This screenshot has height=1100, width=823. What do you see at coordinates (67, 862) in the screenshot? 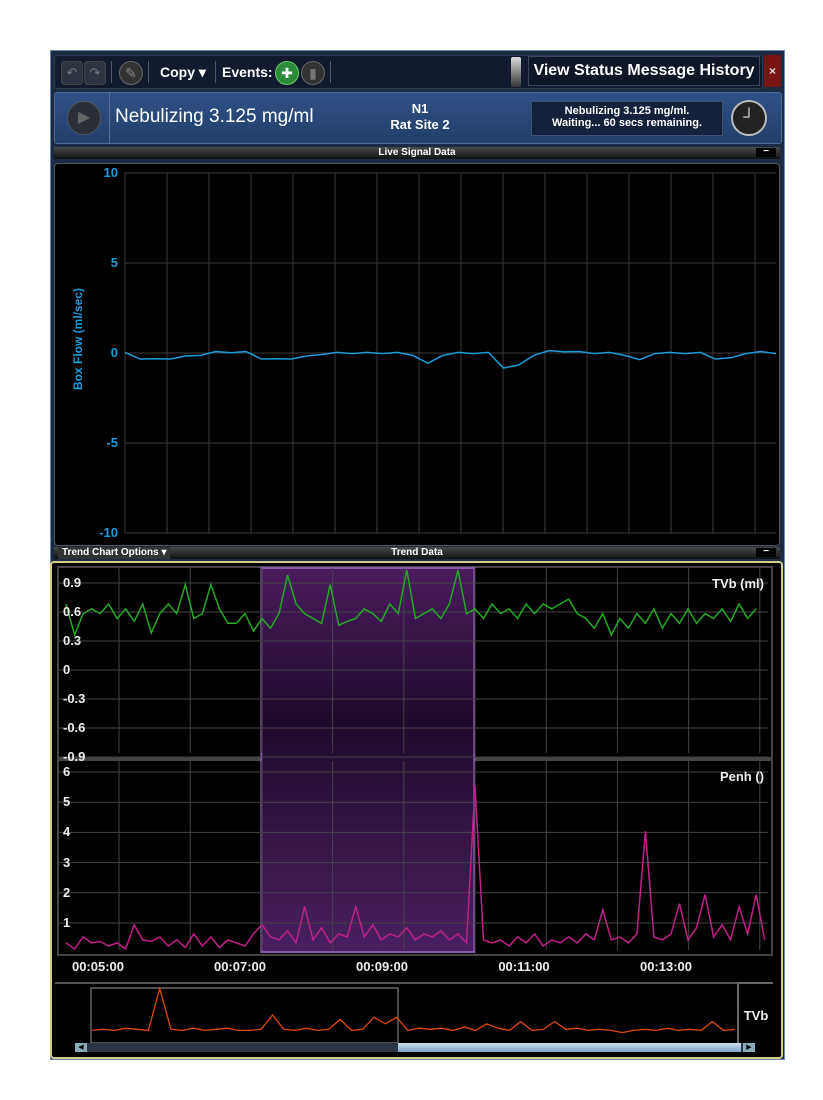
I see `penh-y-tick-label: 3` at bounding box center [67, 862].